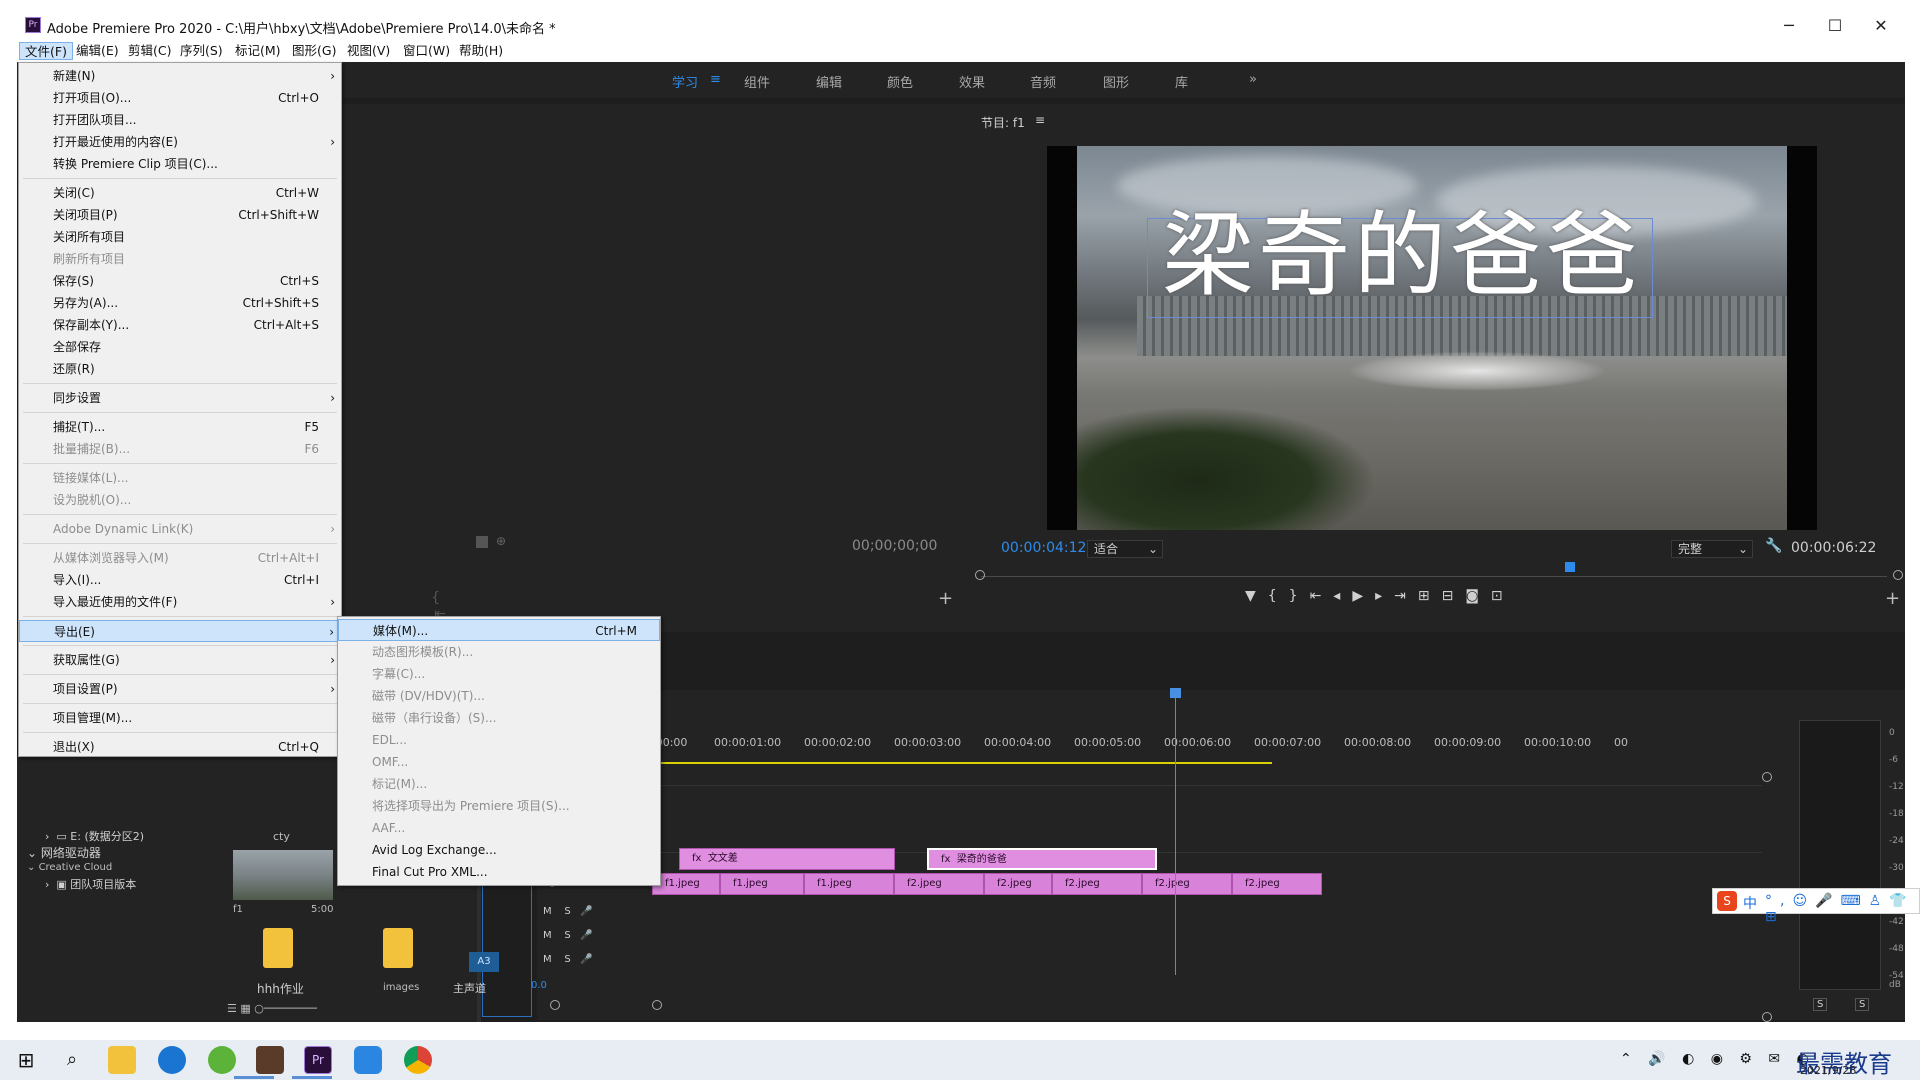 Image resolution: width=1920 pixels, height=1080 pixels. What do you see at coordinates (1712, 549) in the screenshot?
I see `quality-dropdown: 完整 ⌄` at bounding box center [1712, 549].